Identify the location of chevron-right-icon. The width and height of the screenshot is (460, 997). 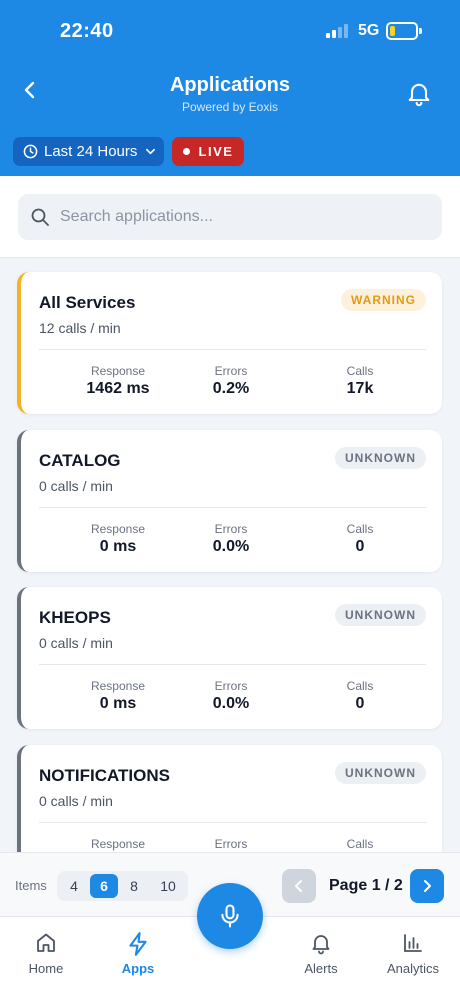
(427, 886).